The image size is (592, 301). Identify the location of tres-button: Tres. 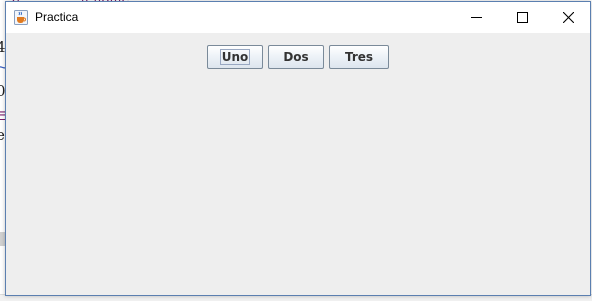
(359, 57).